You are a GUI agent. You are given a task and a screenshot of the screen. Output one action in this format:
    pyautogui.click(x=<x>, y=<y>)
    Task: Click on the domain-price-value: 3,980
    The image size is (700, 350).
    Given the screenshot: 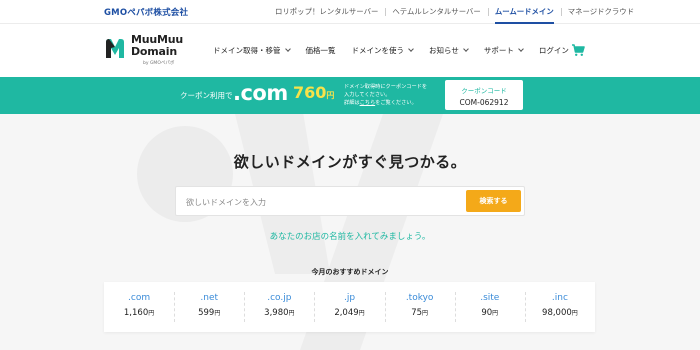 What is the action you would take?
    pyautogui.click(x=276, y=313)
    